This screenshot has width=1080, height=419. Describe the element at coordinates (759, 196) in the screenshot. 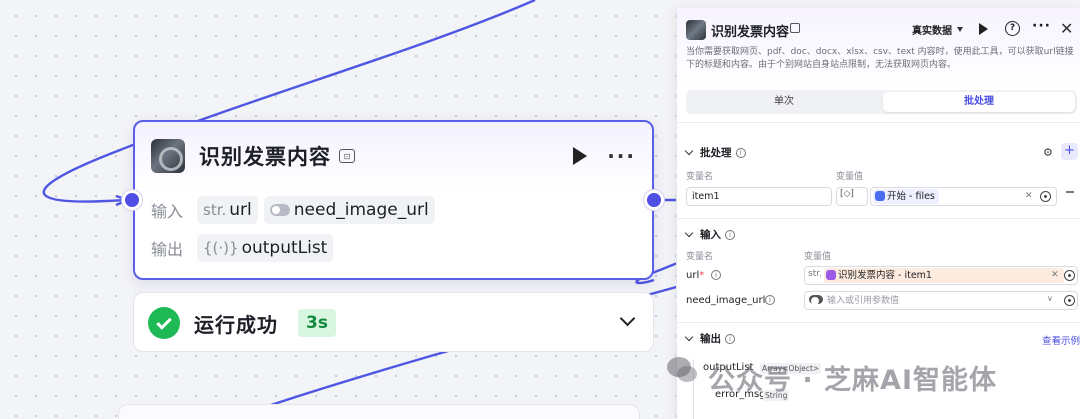

I see `batch-var-name-input: item1` at that location.